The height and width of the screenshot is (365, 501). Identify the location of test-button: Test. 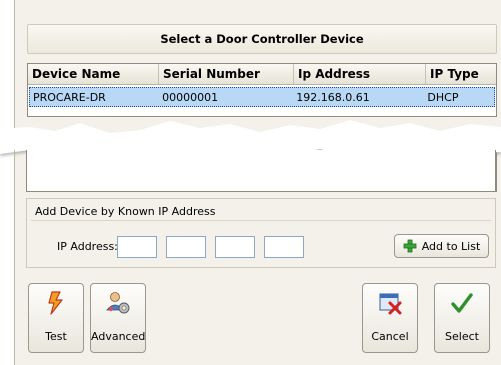
(56, 318).